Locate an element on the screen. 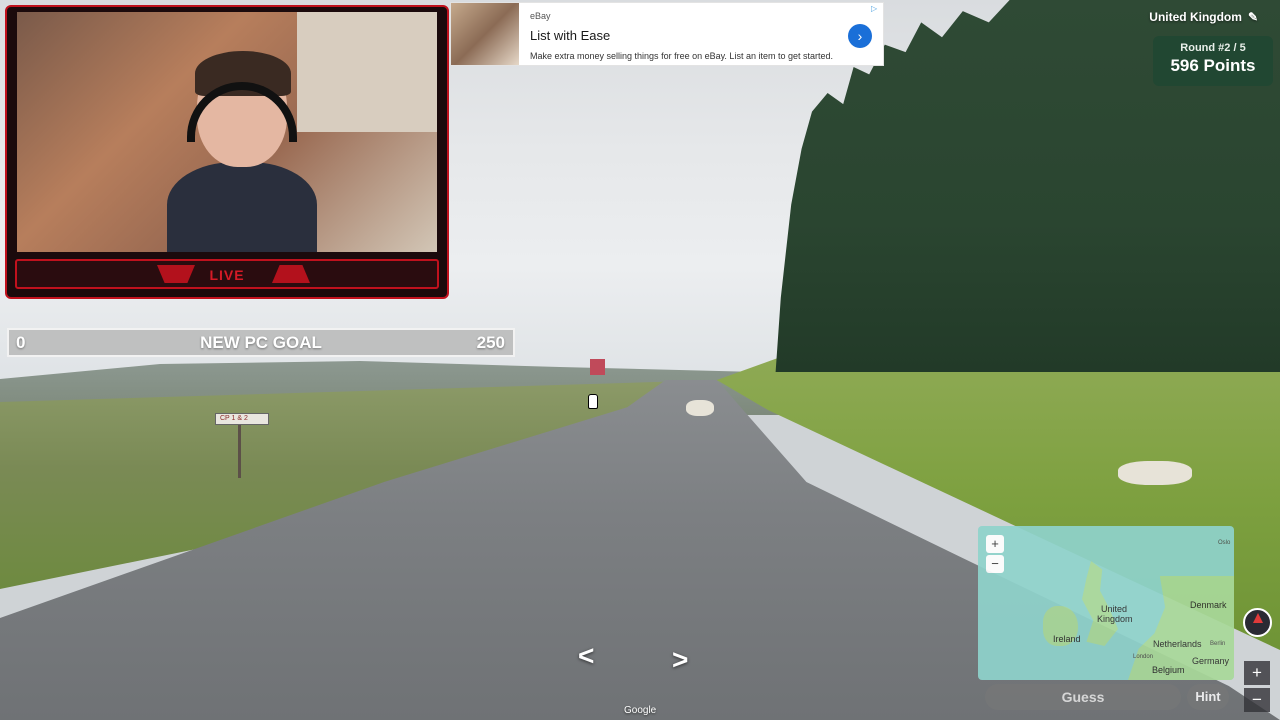  map-label-germany: Germany is located at coordinates (1211, 661).